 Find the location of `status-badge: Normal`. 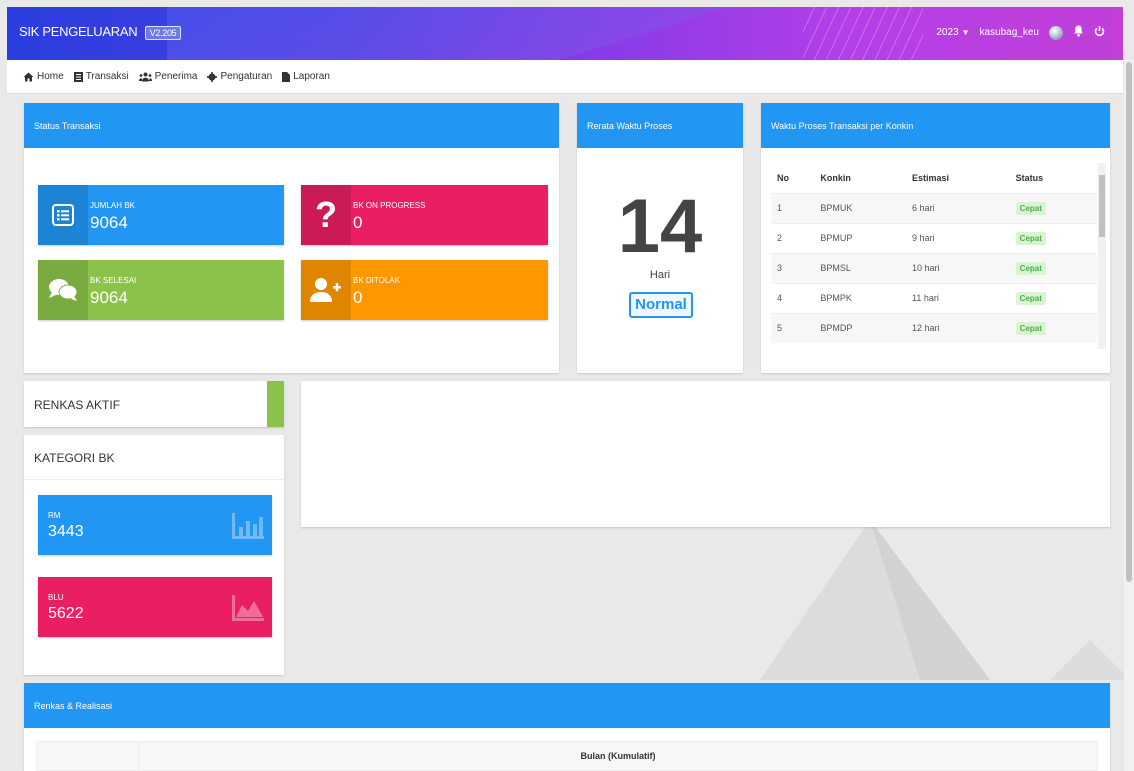

status-badge: Normal is located at coordinates (661, 305).